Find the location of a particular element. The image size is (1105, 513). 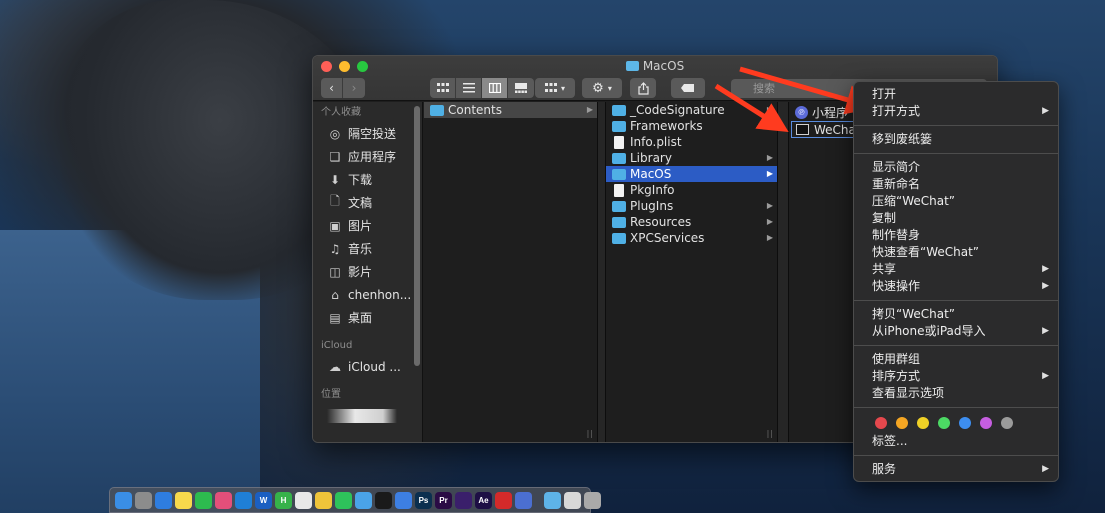

sidebar-item-downloads: ⬇ 下载 is located at coordinates (367, 179).